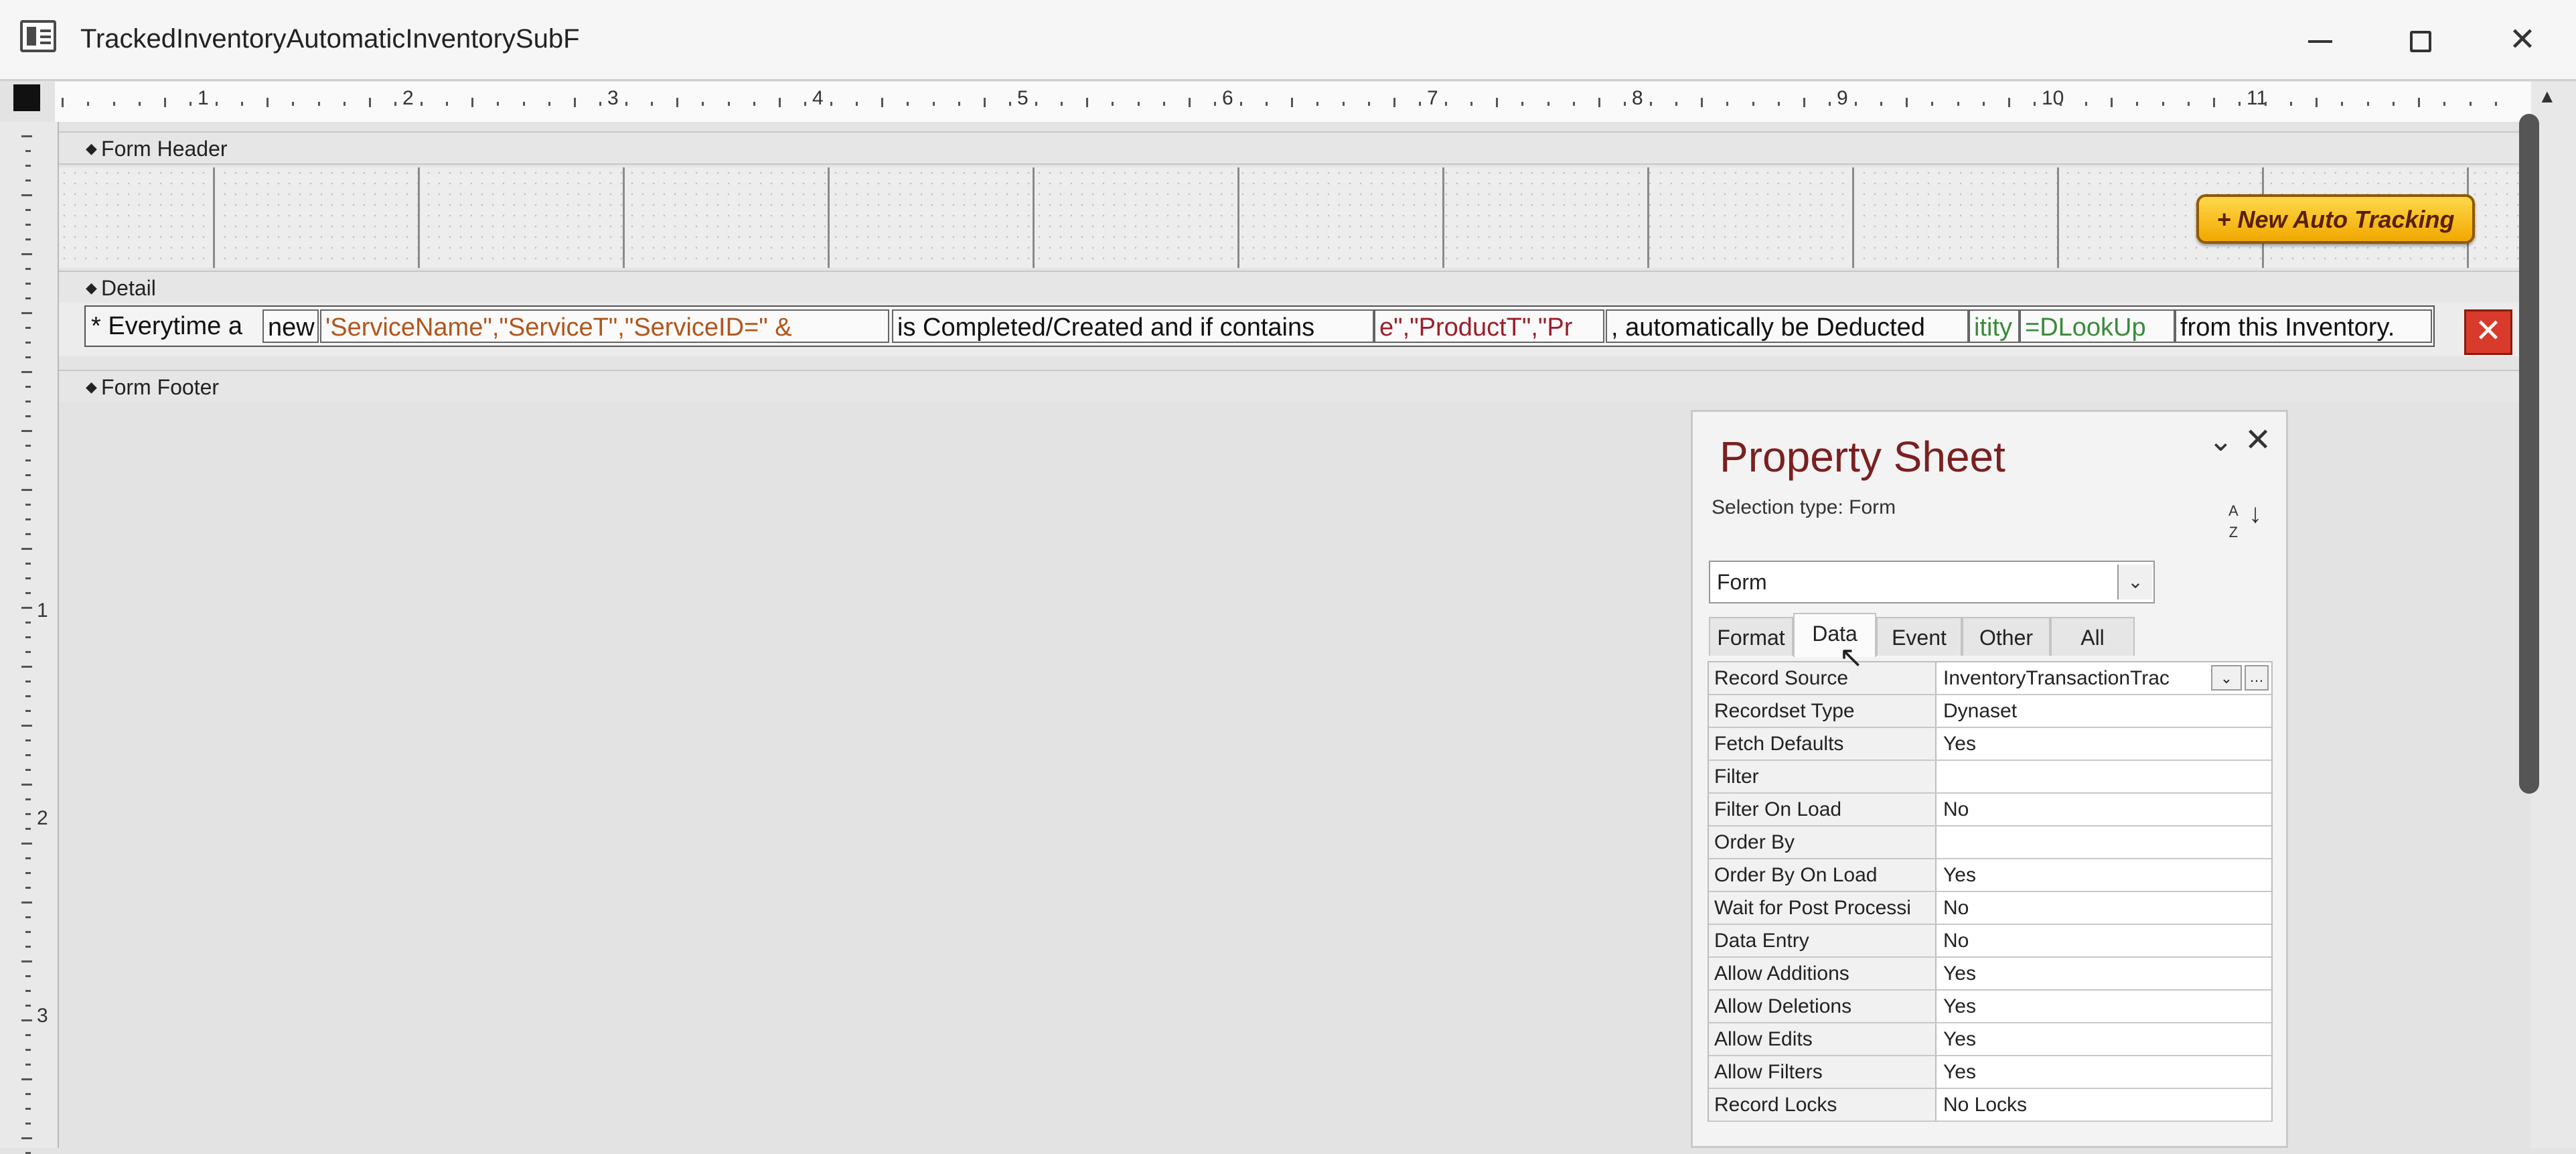  I want to click on form-selector, so click(27, 98).